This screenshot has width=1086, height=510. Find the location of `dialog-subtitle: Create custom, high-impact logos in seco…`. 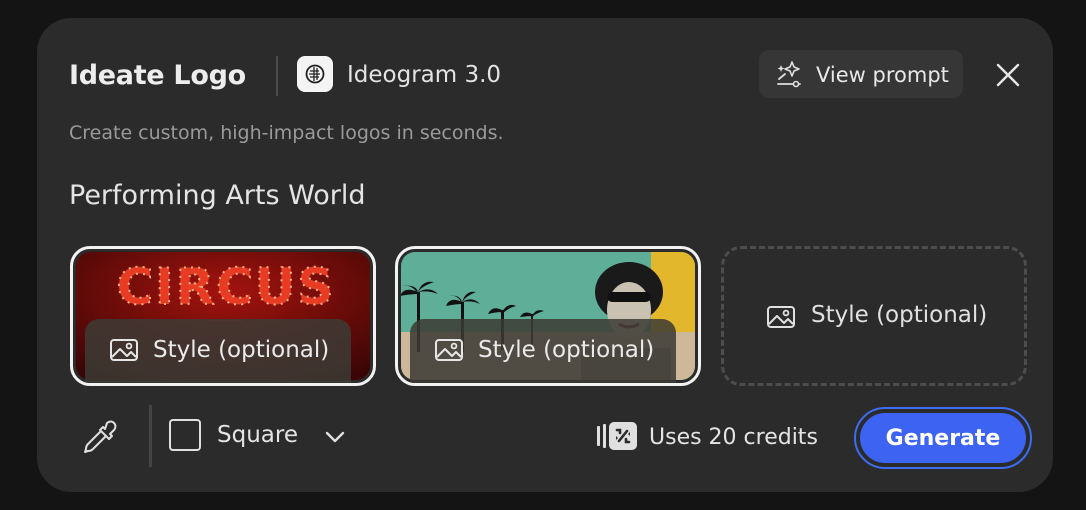

dialog-subtitle: Create custom, high-impact logos in seco… is located at coordinates (286, 133).